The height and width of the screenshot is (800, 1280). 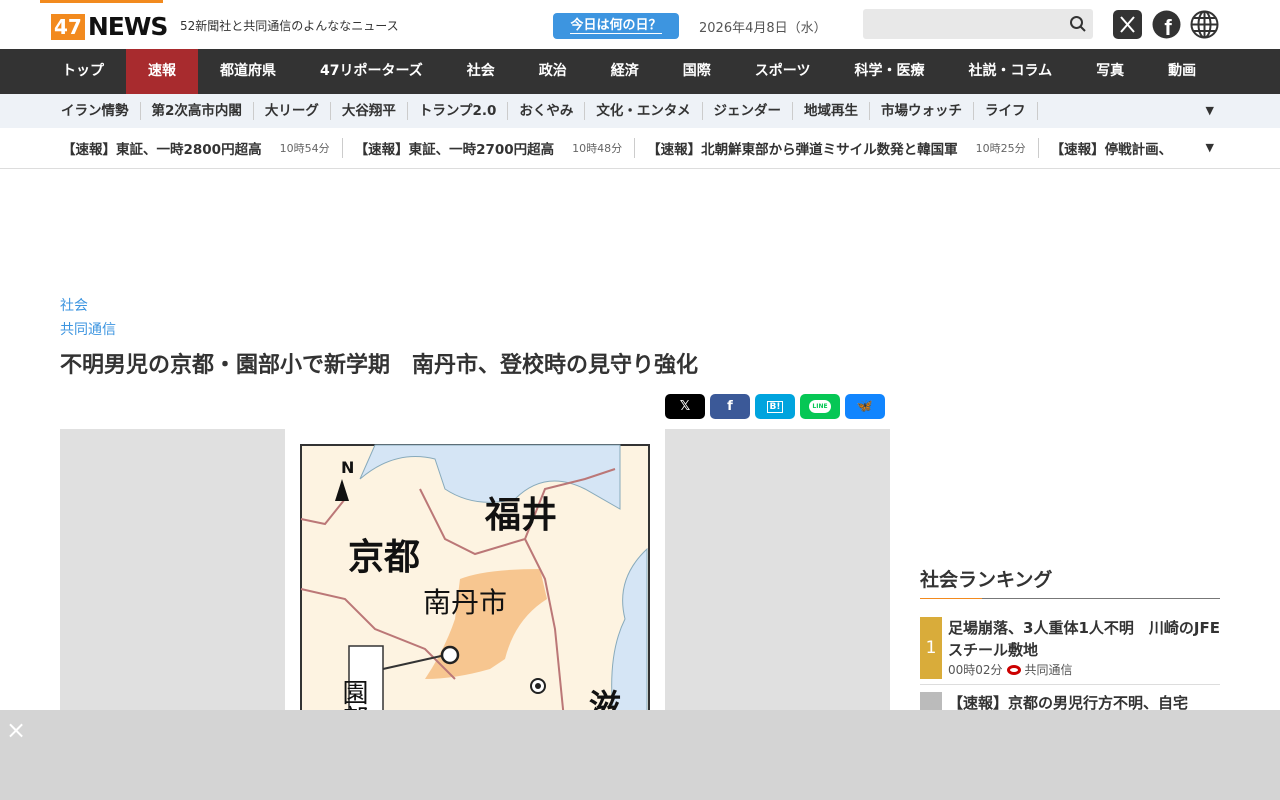 I want to click on share-hatena-button: B!, so click(x=775, y=406).